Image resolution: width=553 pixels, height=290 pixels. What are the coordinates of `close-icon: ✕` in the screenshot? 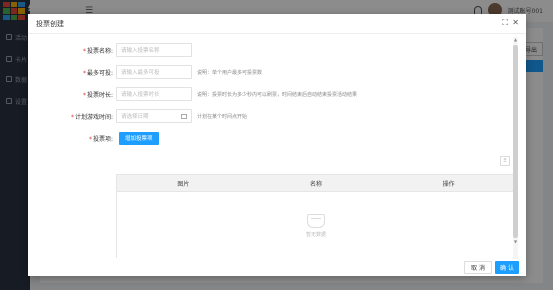 It's located at (515, 23).